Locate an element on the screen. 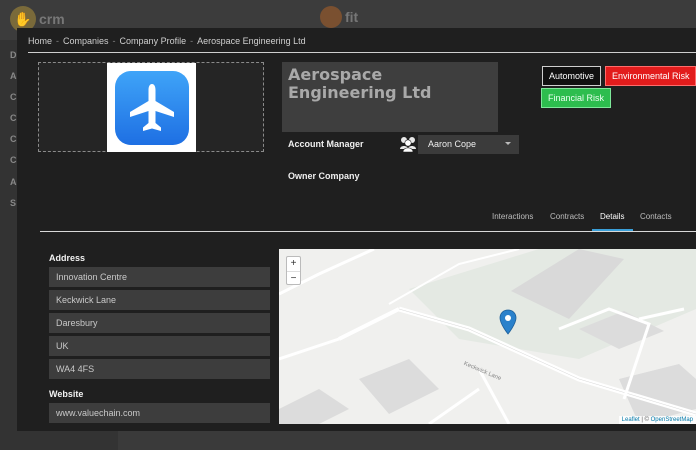 The height and width of the screenshot is (450, 696). breadcrumb-current: Aerospace Engineering Ltd is located at coordinates (251, 41).